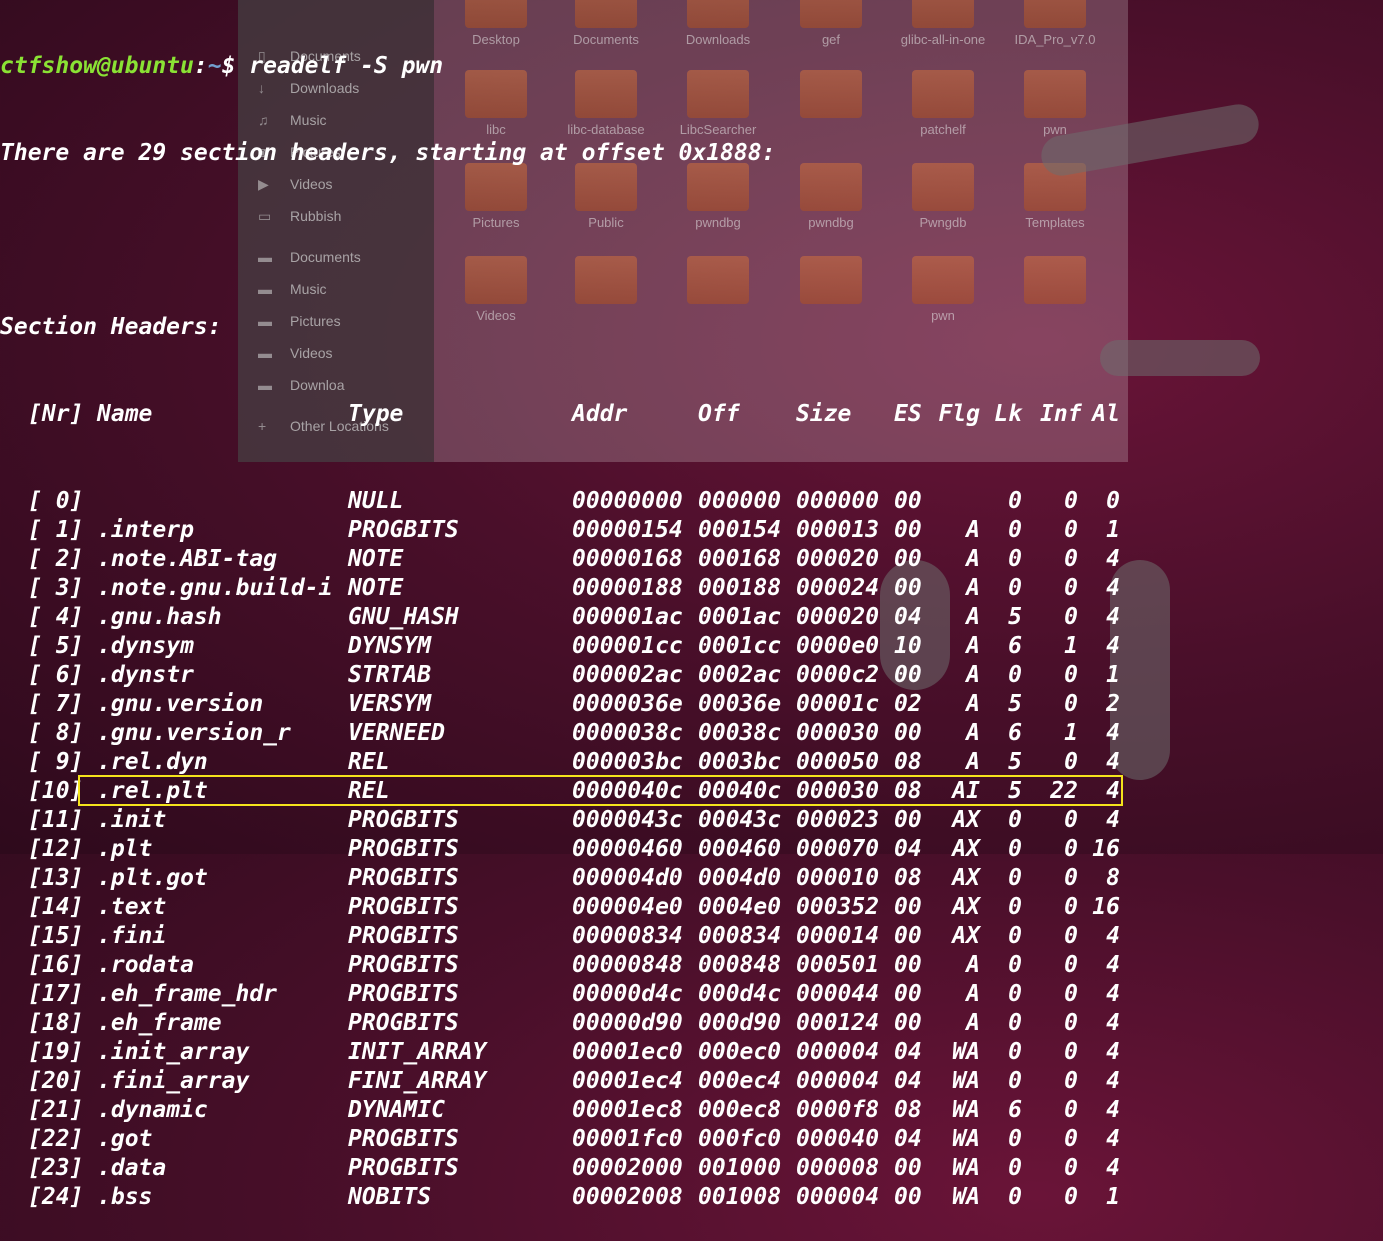 This screenshot has height=1241, width=1383. What do you see at coordinates (1113, 1197) in the screenshot?
I see `cell-al: 1` at bounding box center [1113, 1197].